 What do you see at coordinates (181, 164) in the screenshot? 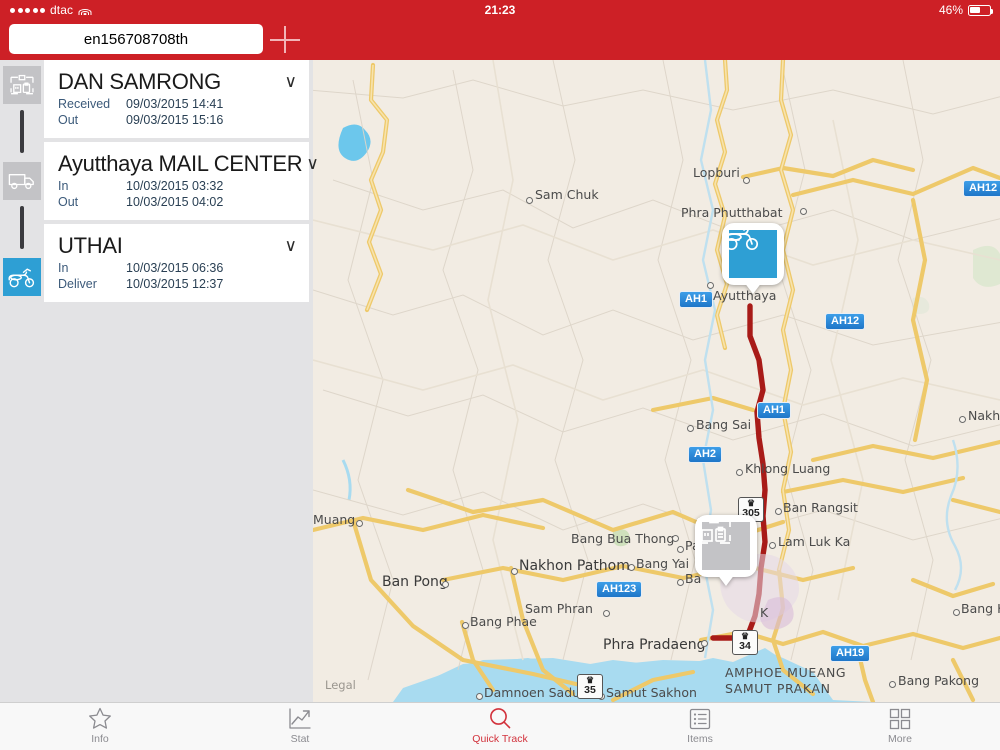
I see `card-title-row: Ayutthaya MAIL CENTER ∨` at bounding box center [181, 164].